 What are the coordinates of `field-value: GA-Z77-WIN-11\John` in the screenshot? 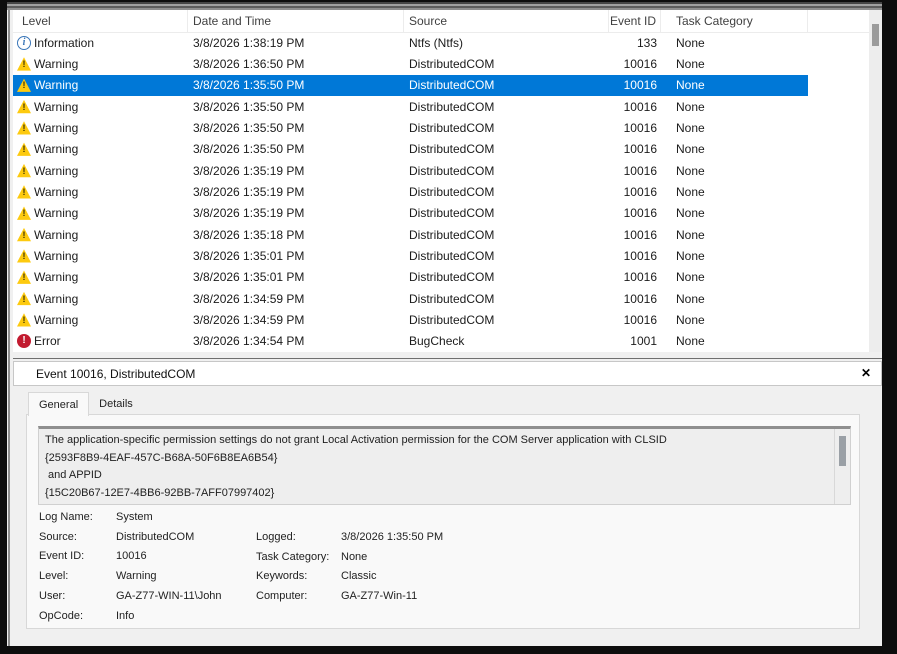 It's located at (169, 596).